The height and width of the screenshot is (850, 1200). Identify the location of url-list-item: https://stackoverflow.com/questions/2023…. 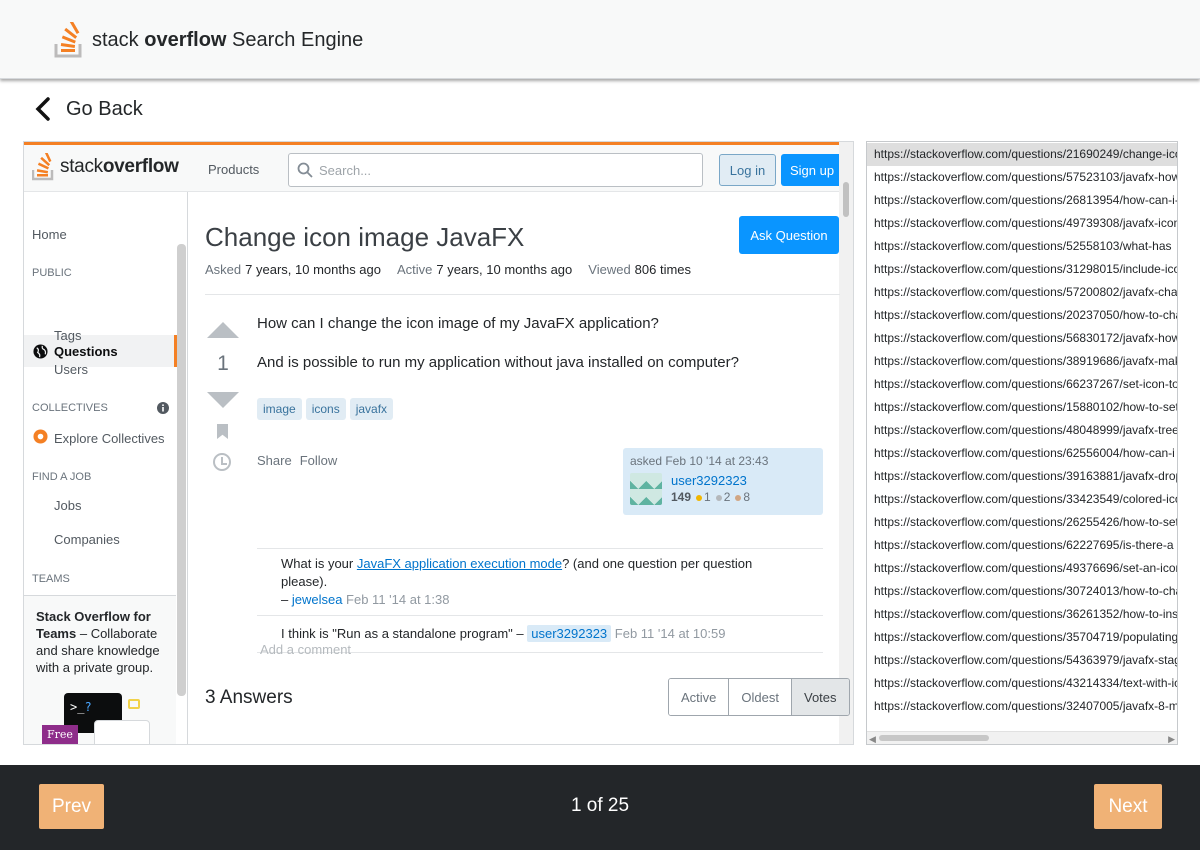
(1022, 315).